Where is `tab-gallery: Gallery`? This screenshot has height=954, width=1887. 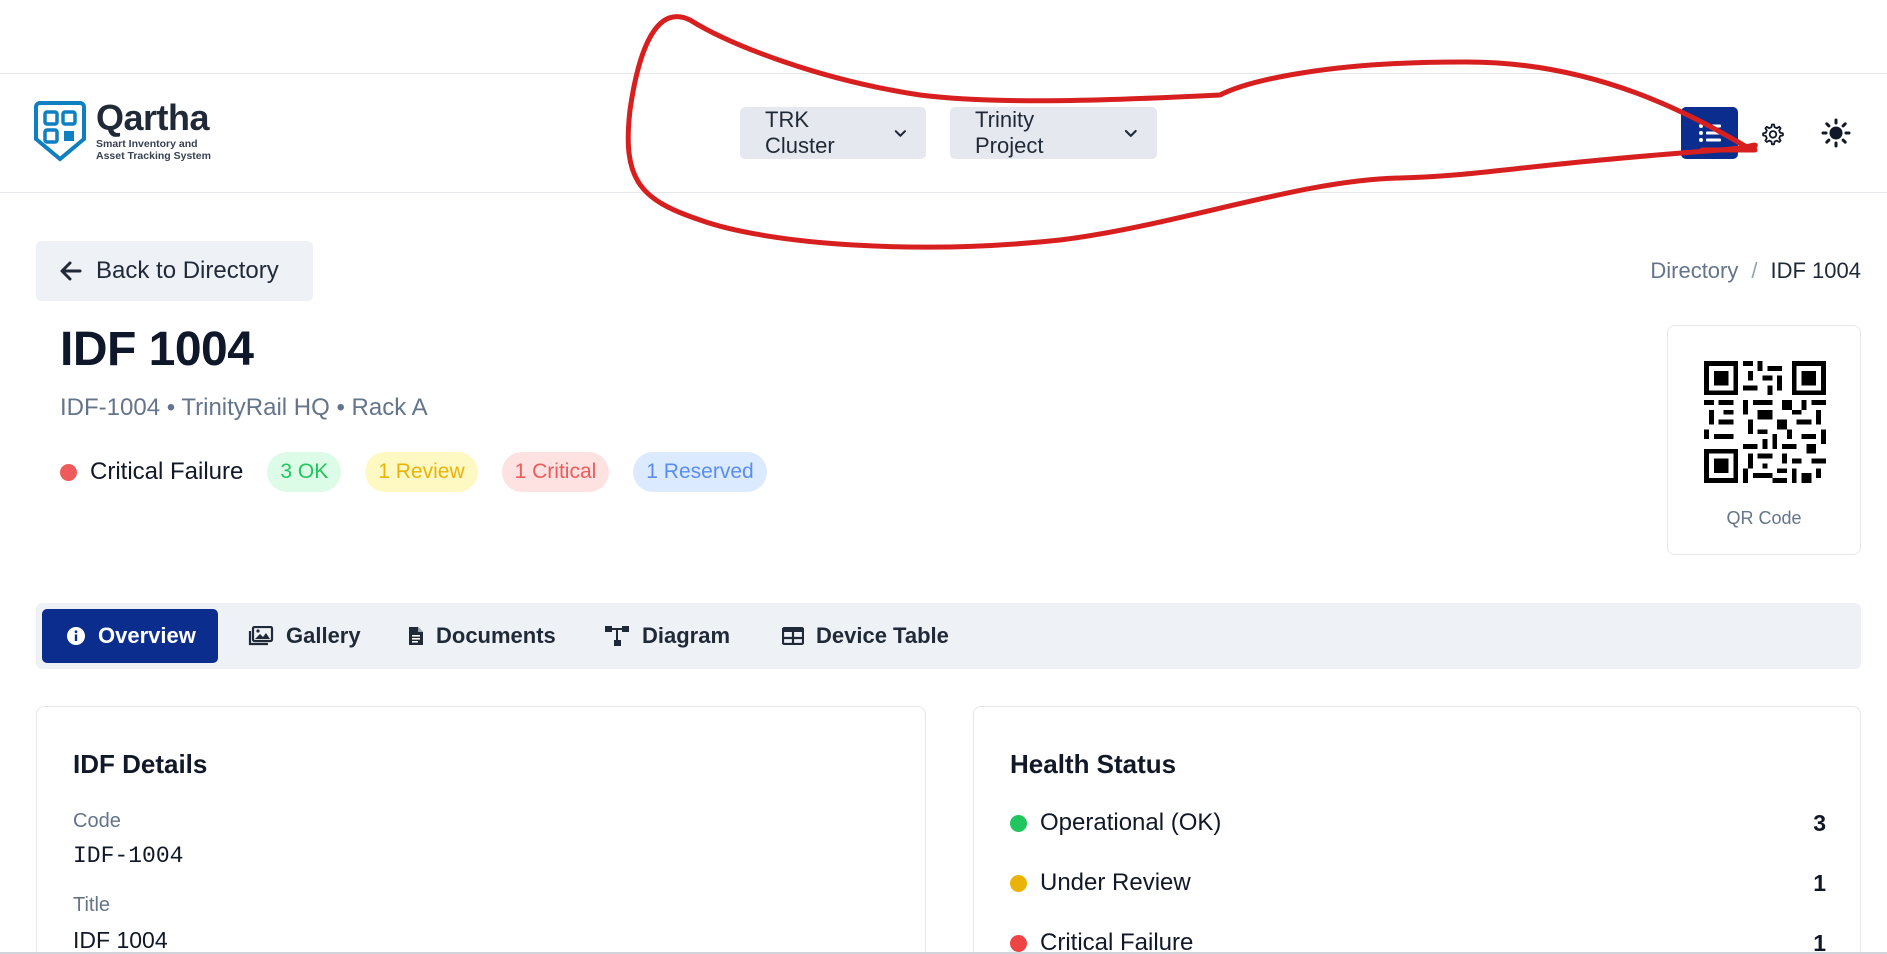 tab-gallery: Gallery is located at coordinates (304, 636).